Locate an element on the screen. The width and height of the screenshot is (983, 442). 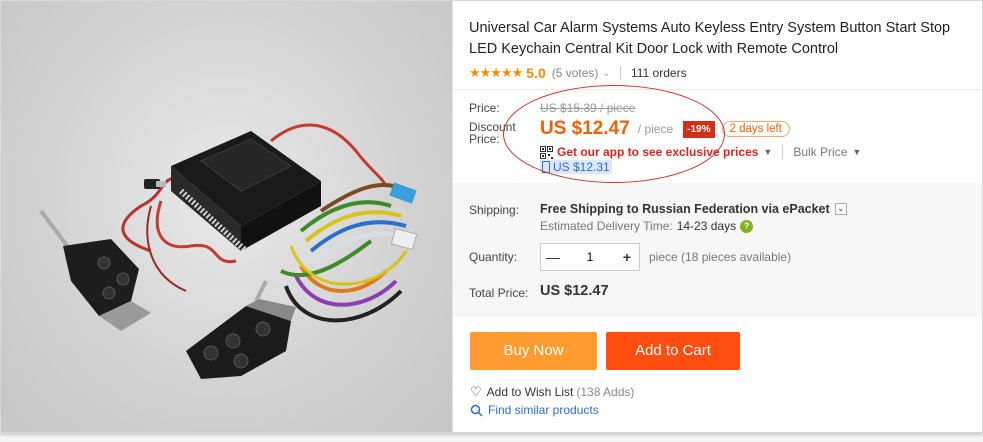
increase-quantity-button: + is located at coordinates (627, 257).